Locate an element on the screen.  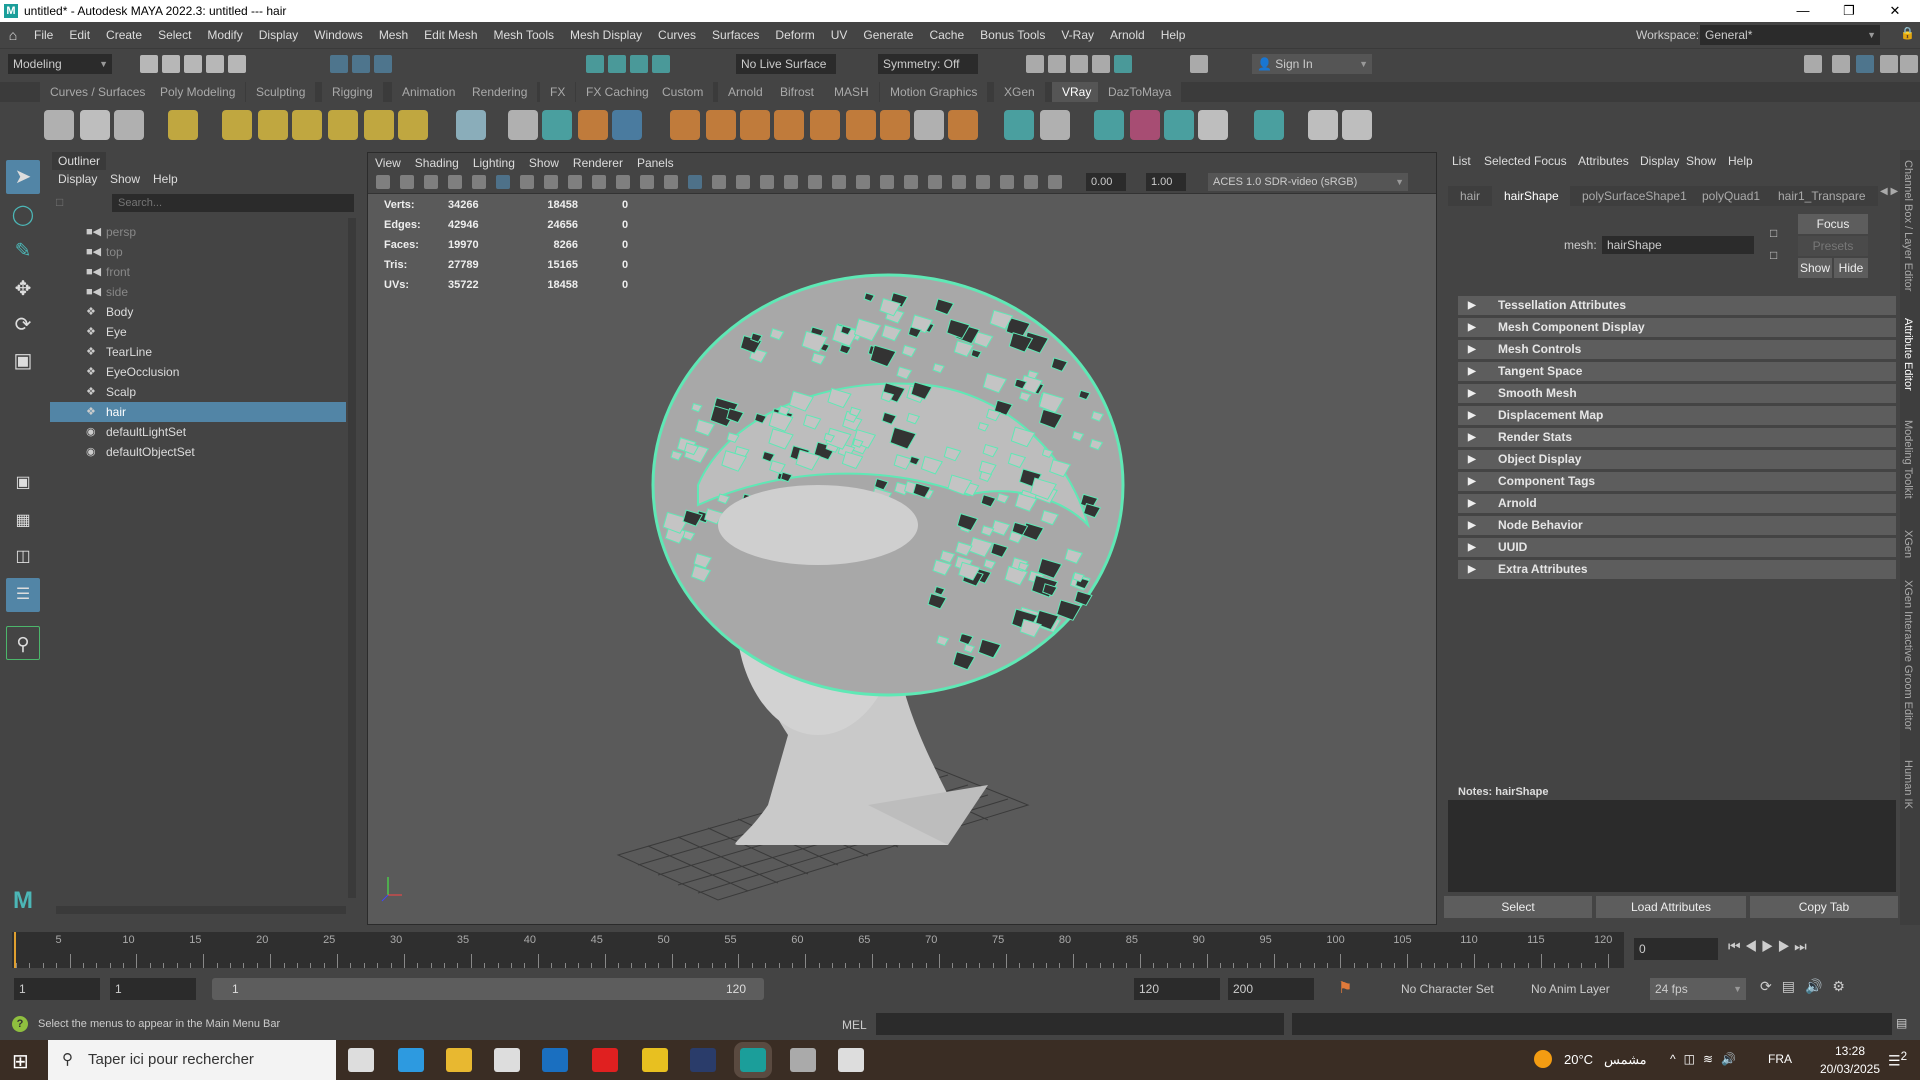
home-icon: ⌂ is located at coordinates (13, 35).